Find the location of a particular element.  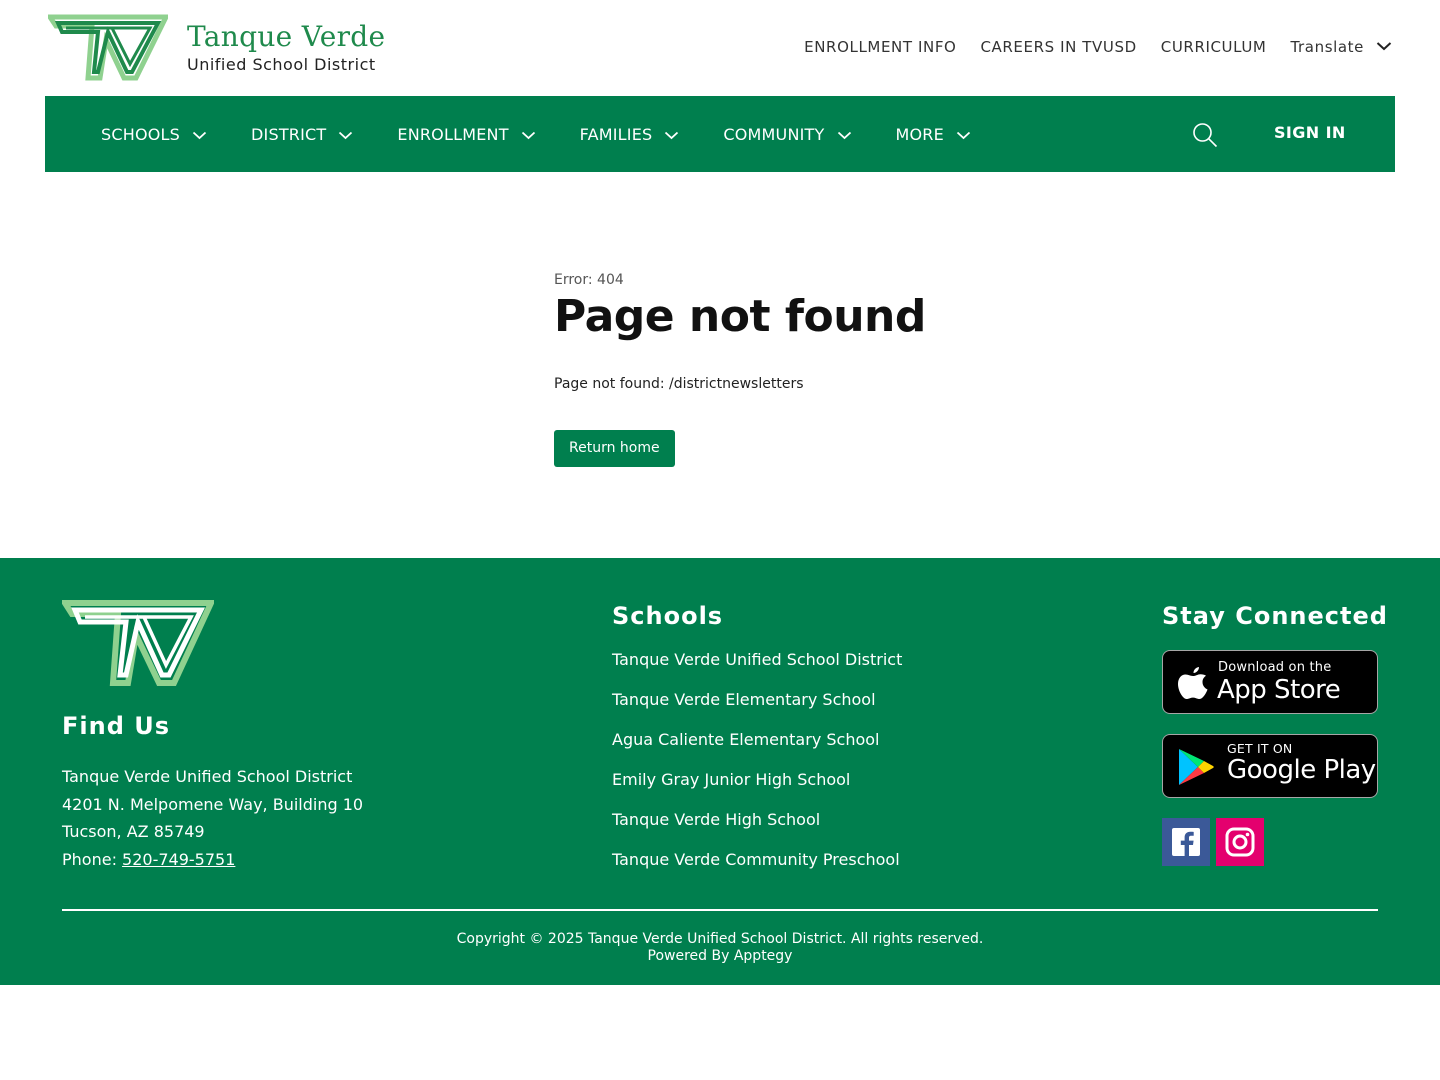

google-play-small-text: GET IT ON is located at coordinates (1260, 748).